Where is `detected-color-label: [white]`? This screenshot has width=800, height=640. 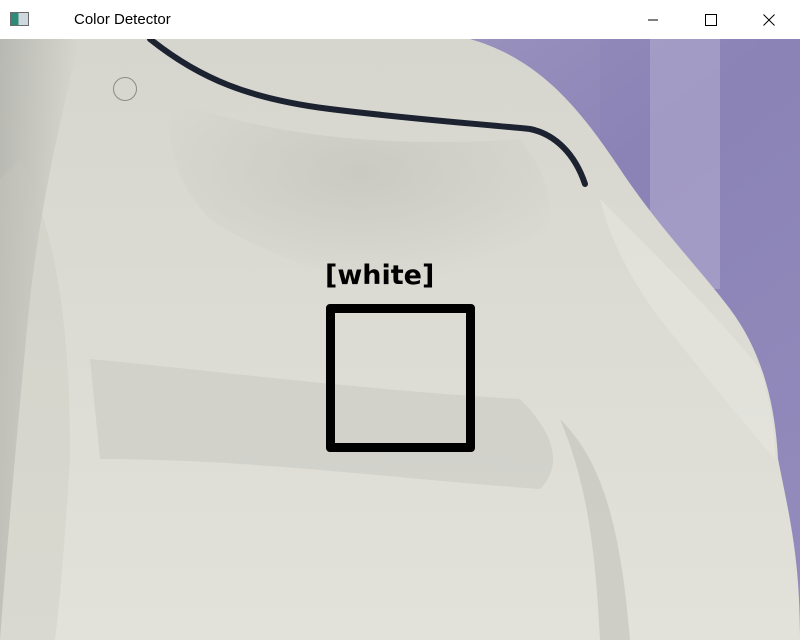 detected-color-label: [white] is located at coordinates (380, 275).